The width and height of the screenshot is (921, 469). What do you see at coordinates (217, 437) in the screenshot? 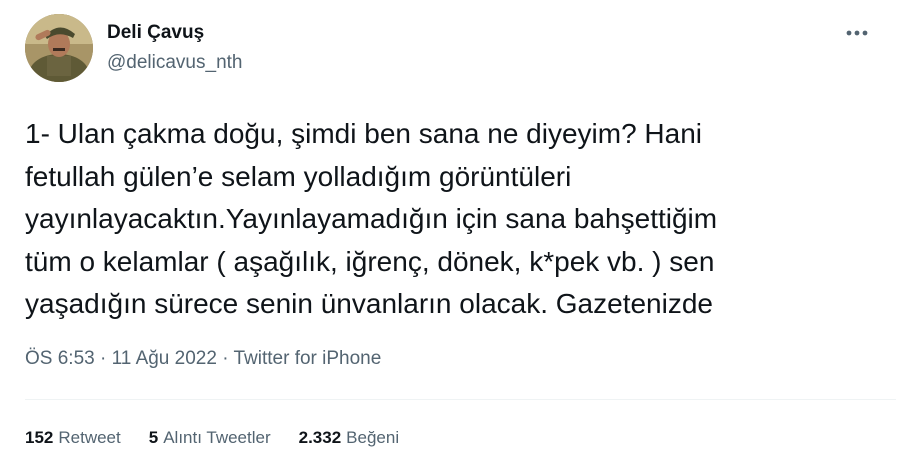
I see `stat-label: Alıntı Tweetler` at bounding box center [217, 437].